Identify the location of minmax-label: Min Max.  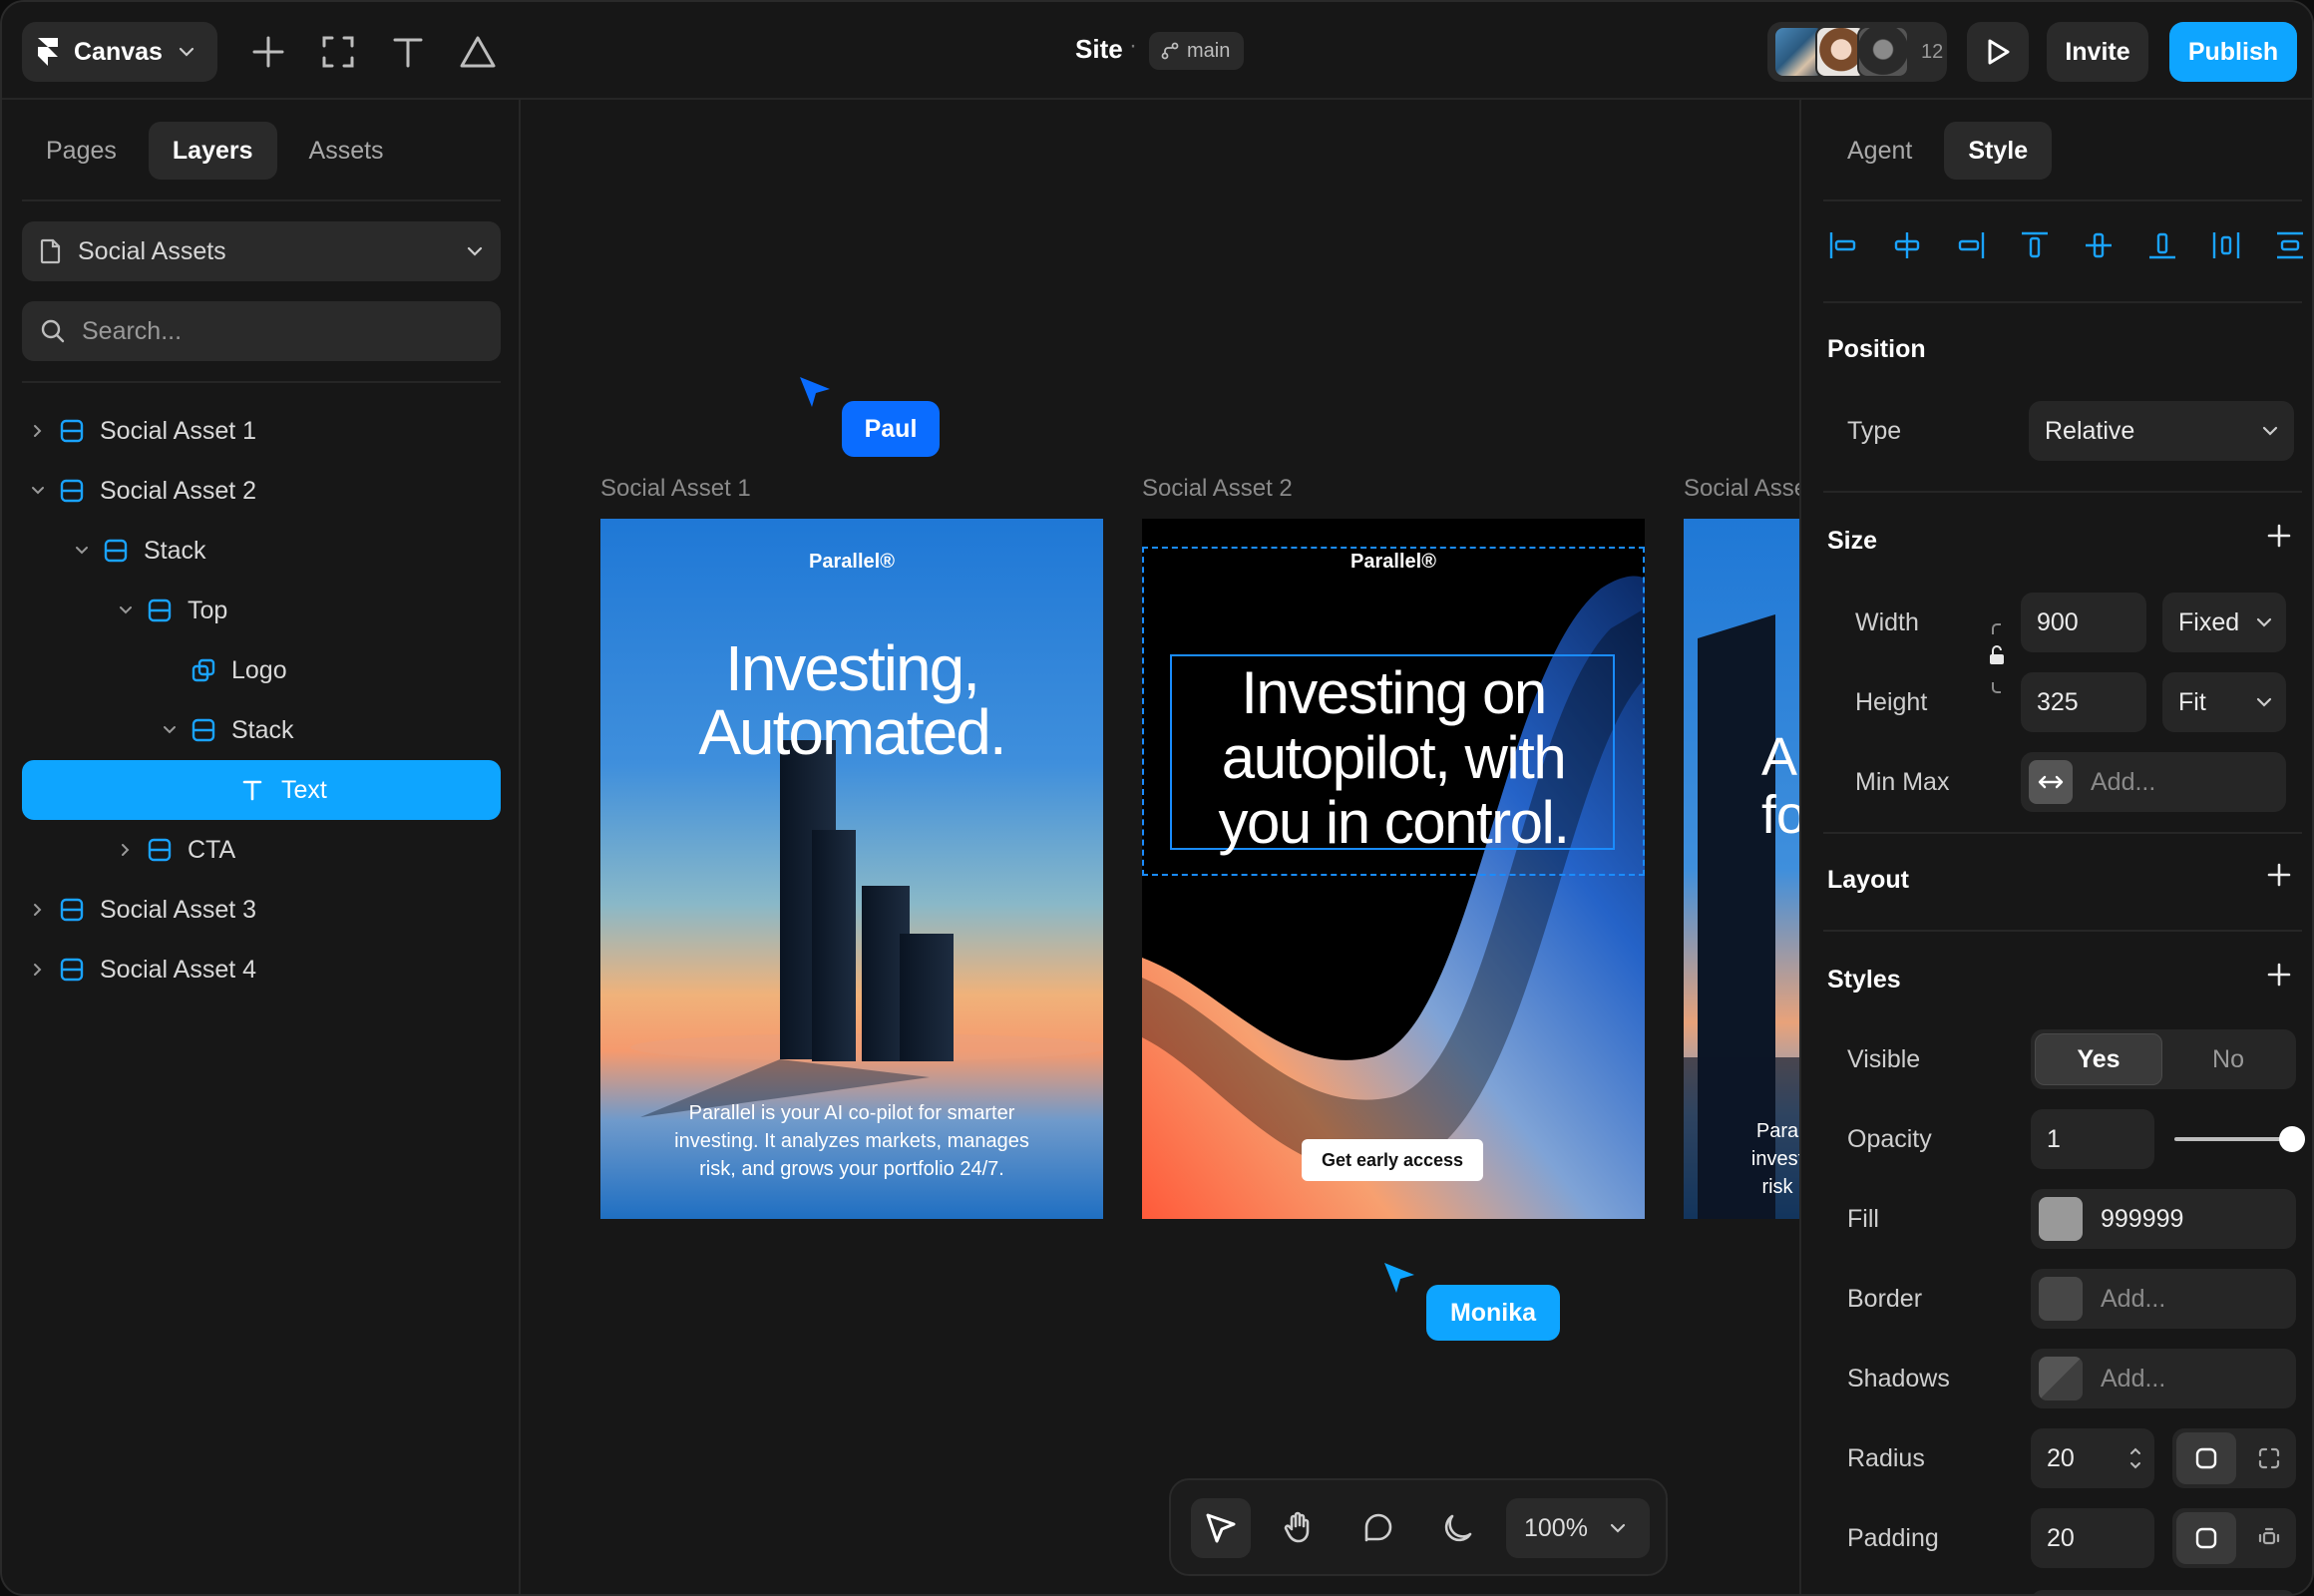
(1902, 782).